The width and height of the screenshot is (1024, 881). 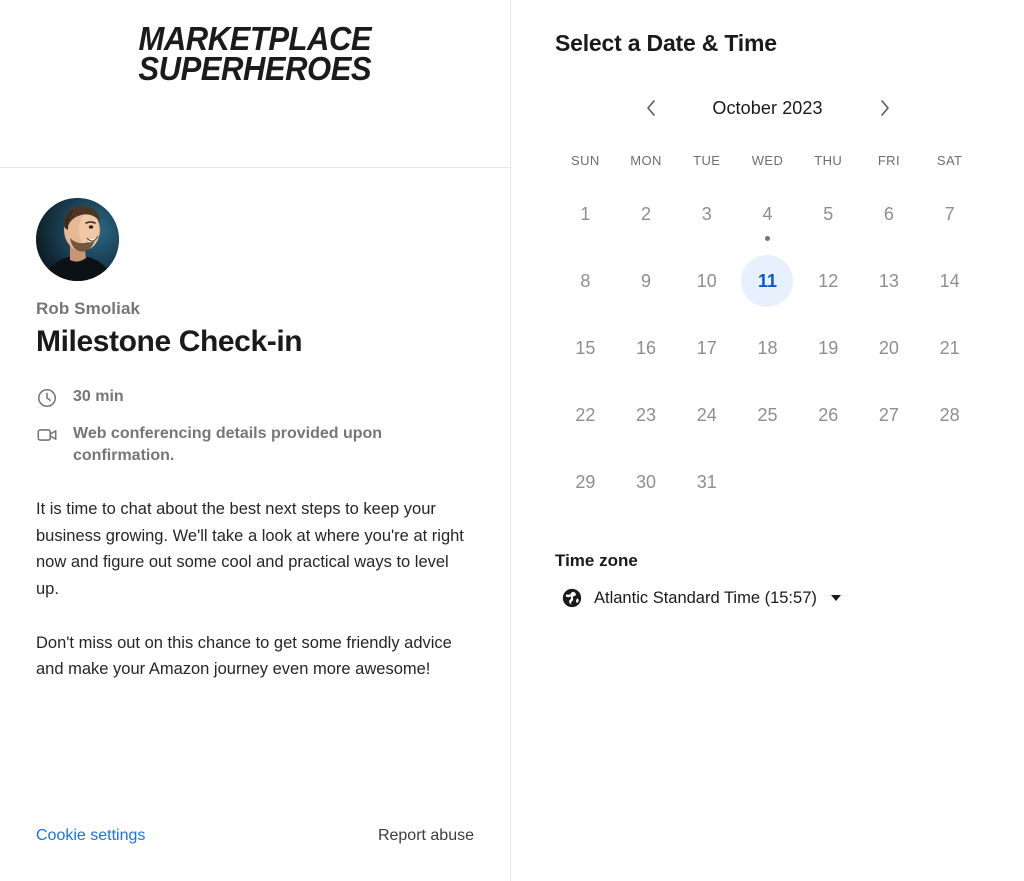 I want to click on calendar-day-11: 11, so click(x=767, y=288).